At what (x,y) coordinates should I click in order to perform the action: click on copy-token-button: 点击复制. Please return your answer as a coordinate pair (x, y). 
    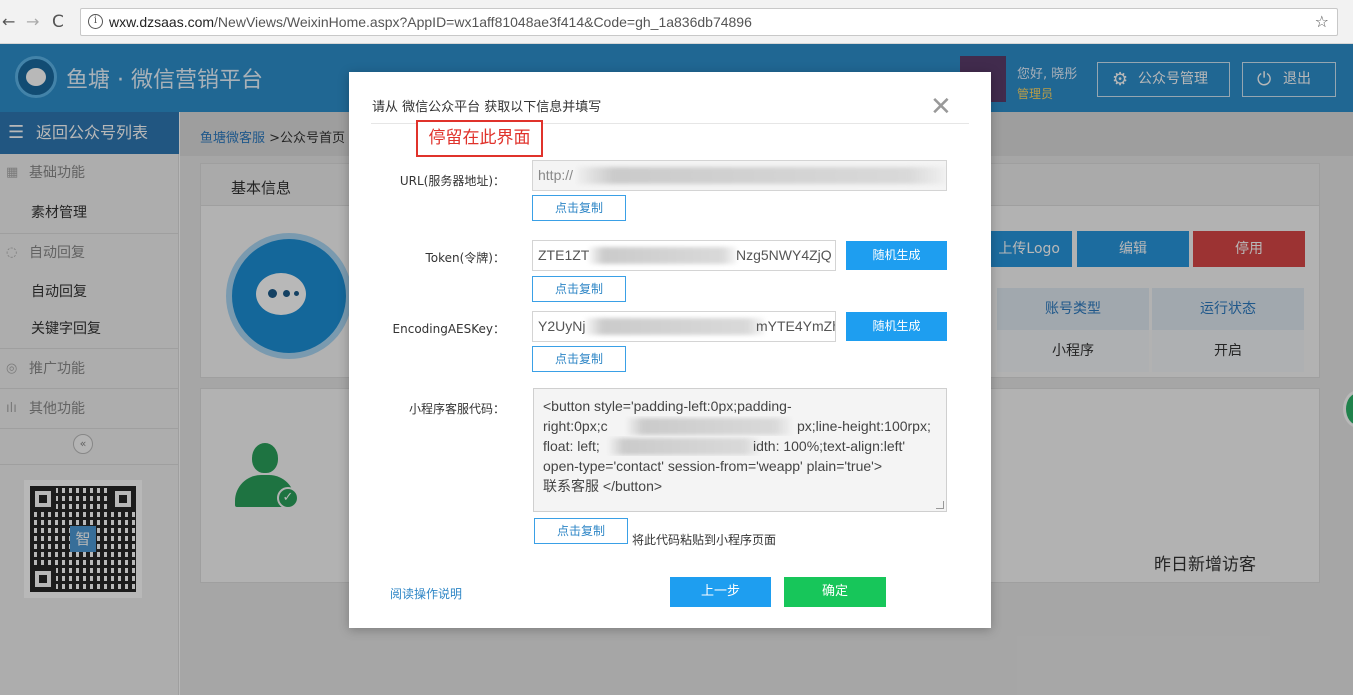
    Looking at the image, I should click on (579, 289).